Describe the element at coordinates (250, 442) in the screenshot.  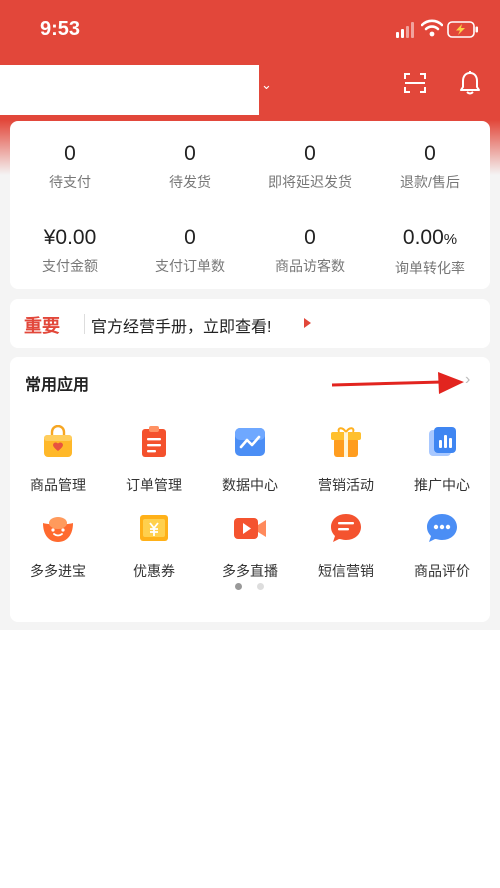
I see `chart-line-icon` at that location.